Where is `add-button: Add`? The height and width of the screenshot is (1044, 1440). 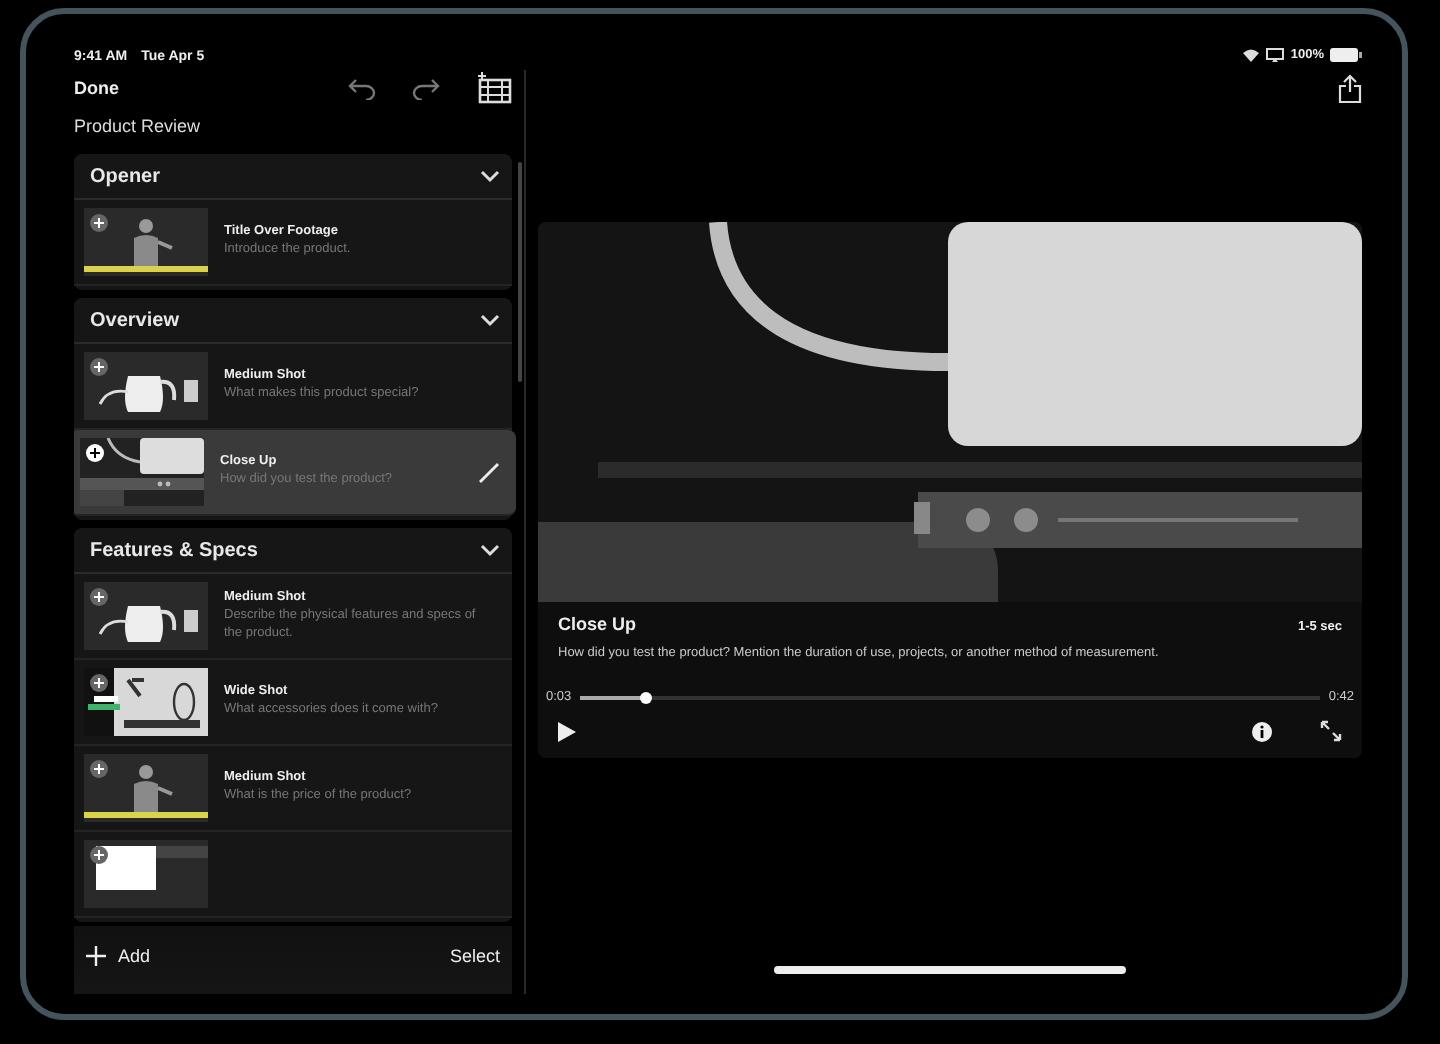
add-button: Add is located at coordinates (118, 956).